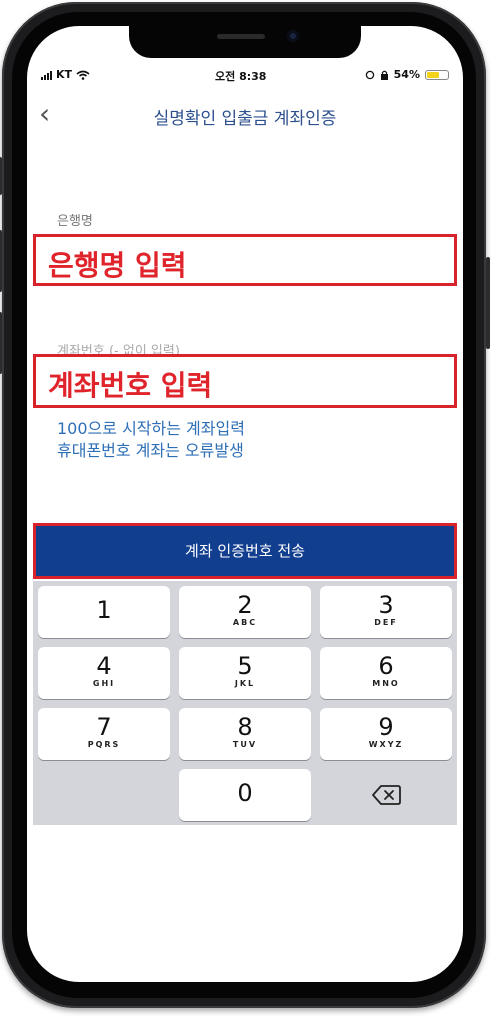  I want to click on status-right: 54%, so click(407, 74).